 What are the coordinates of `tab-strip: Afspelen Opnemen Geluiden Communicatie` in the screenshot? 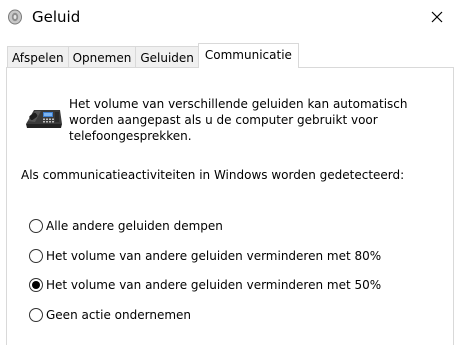 It's located at (153, 55).